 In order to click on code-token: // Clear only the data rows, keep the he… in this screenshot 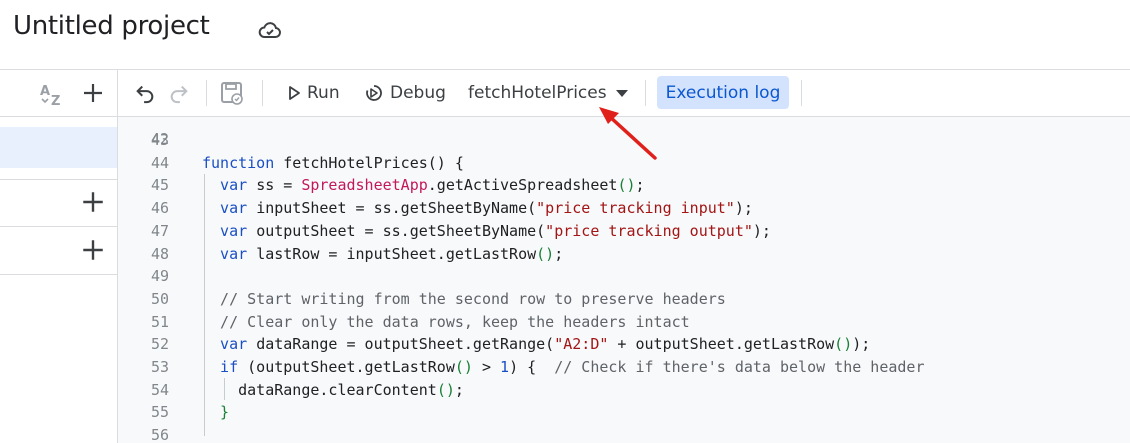, I will do `click(446, 321)`.